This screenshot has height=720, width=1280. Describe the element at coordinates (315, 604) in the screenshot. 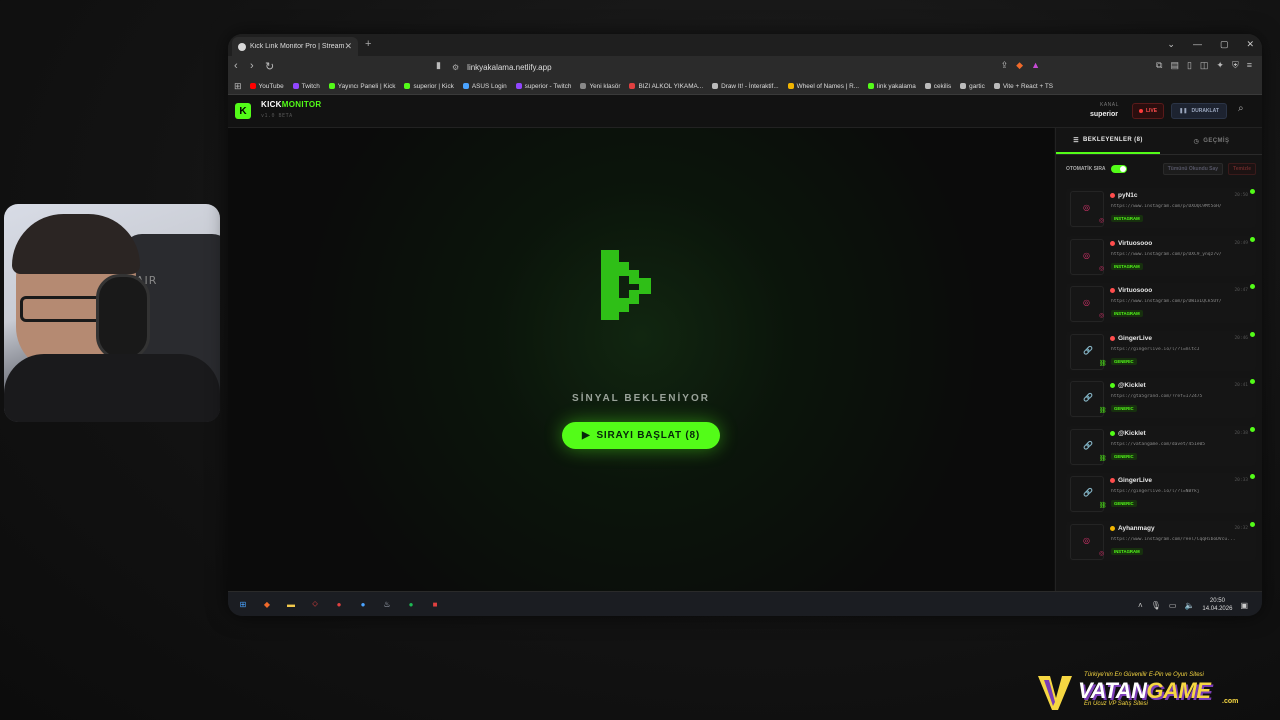

I see `pin-app-icon: ⬦` at that location.